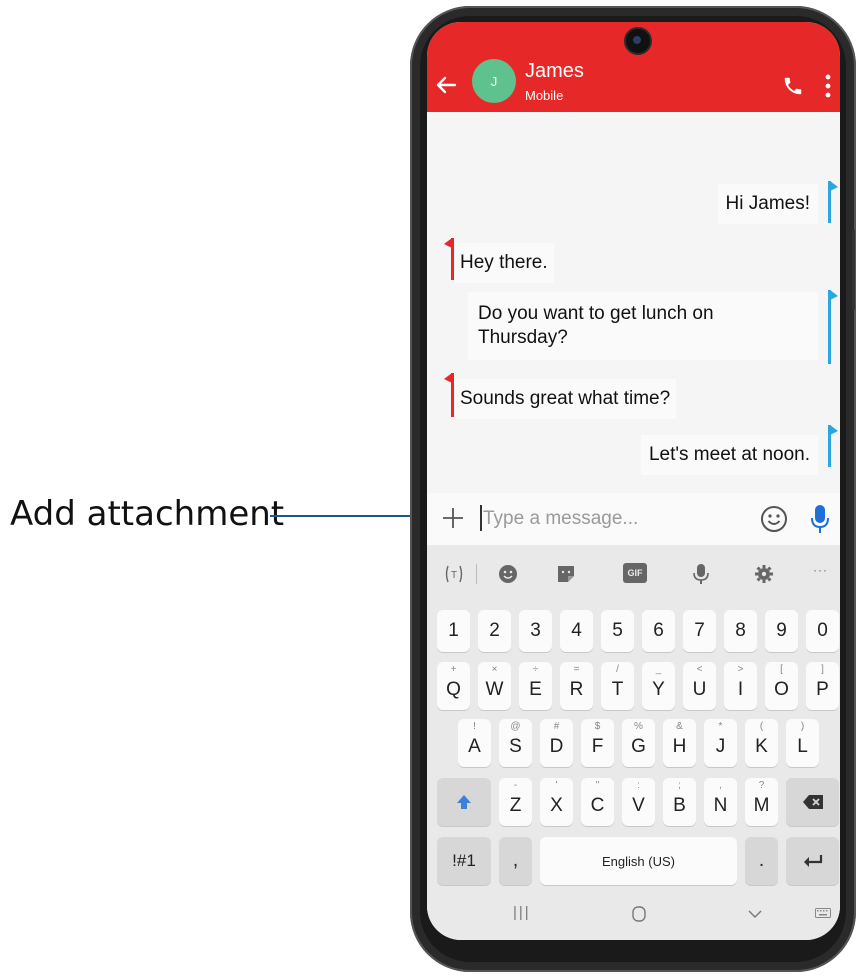  I want to click on contact-name: James, so click(554, 71).